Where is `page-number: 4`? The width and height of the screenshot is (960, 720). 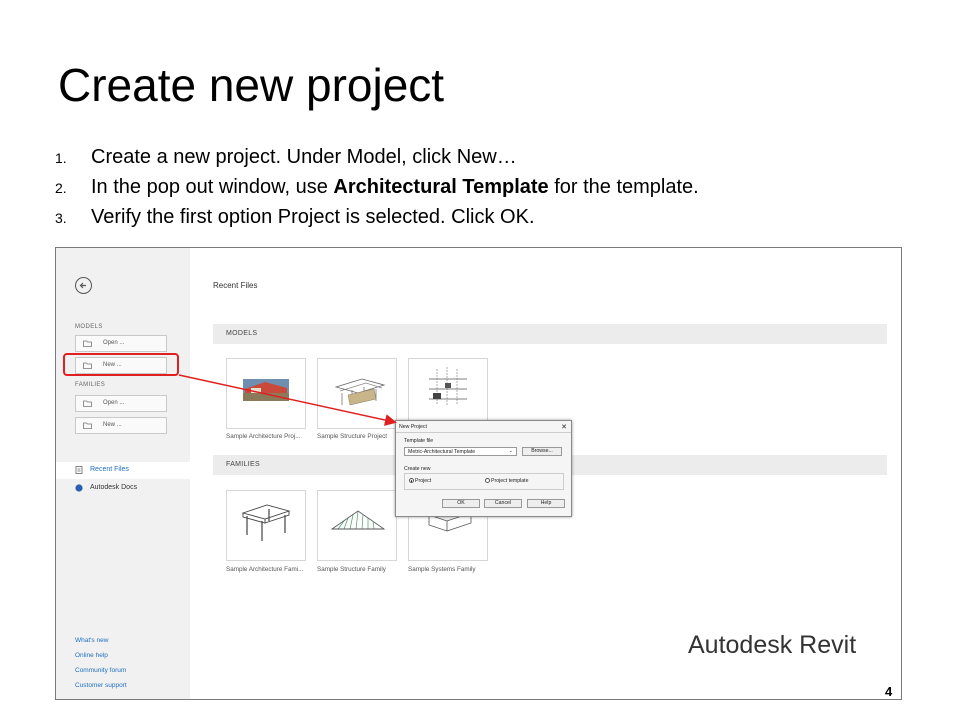
page-number: 4 is located at coordinates (889, 691).